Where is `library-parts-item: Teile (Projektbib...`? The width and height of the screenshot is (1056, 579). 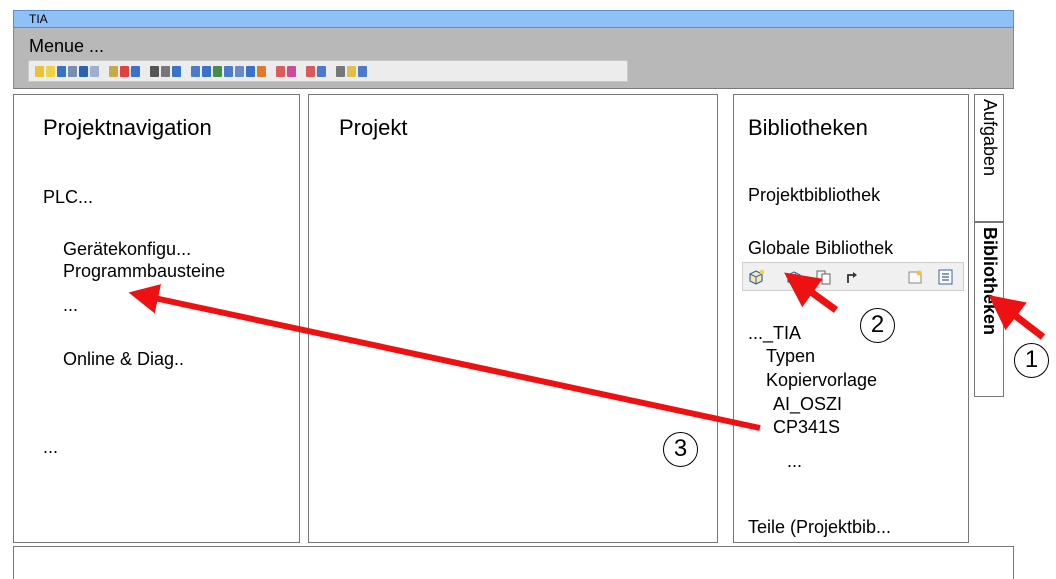
library-parts-item: Teile (Projektbib... is located at coordinates (819, 527).